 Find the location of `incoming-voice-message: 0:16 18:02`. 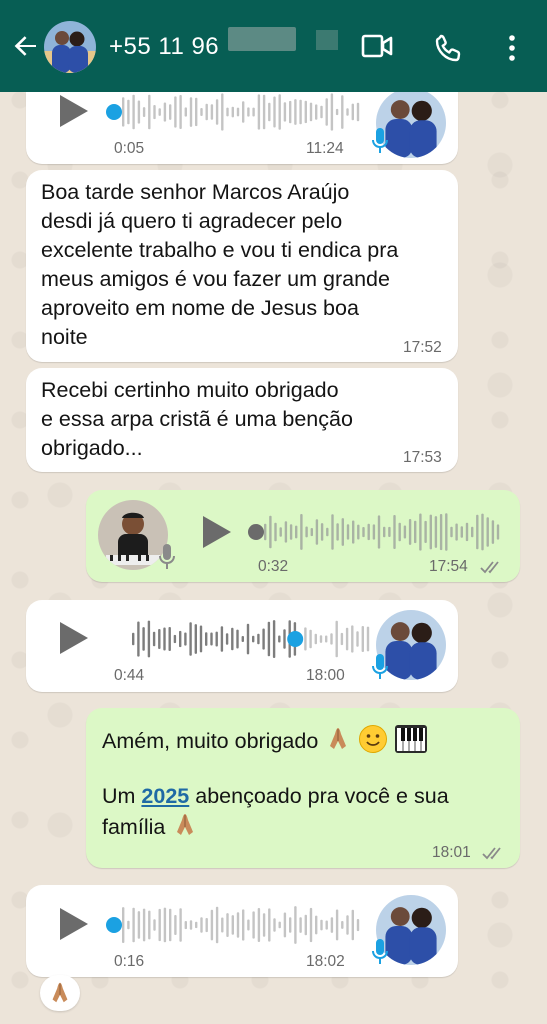

incoming-voice-message: 0:16 18:02 is located at coordinates (242, 931).